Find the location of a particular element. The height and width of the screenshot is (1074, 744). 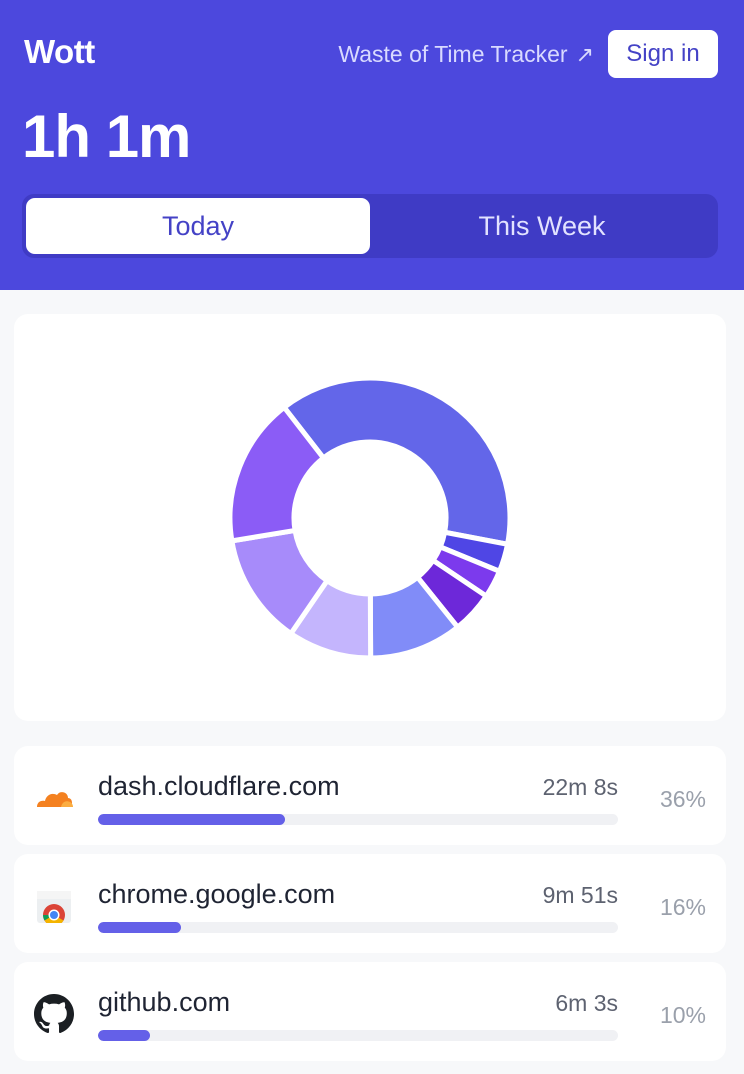

site-time: 9m 51s is located at coordinates (580, 895).